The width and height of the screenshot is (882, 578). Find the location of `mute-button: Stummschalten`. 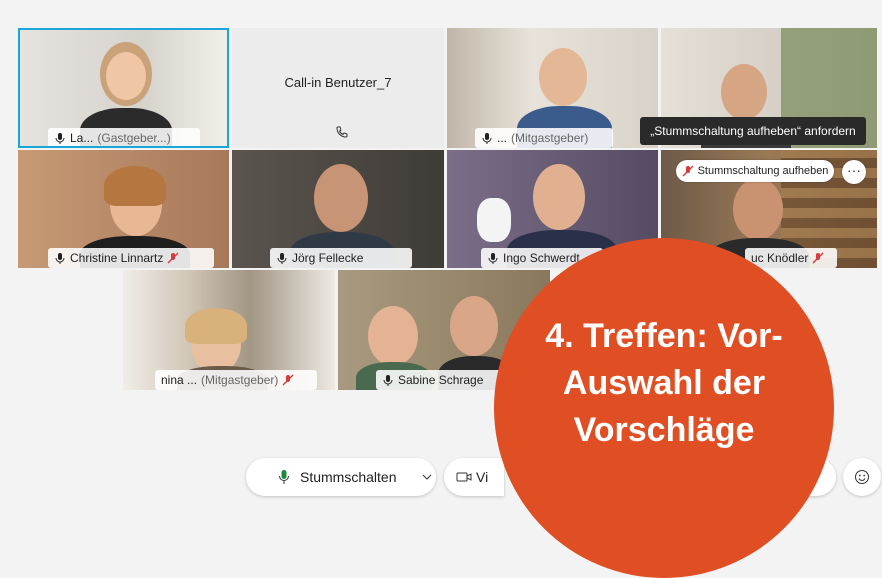

mute-button: Stummschalten is located at coordinates (341, 477).